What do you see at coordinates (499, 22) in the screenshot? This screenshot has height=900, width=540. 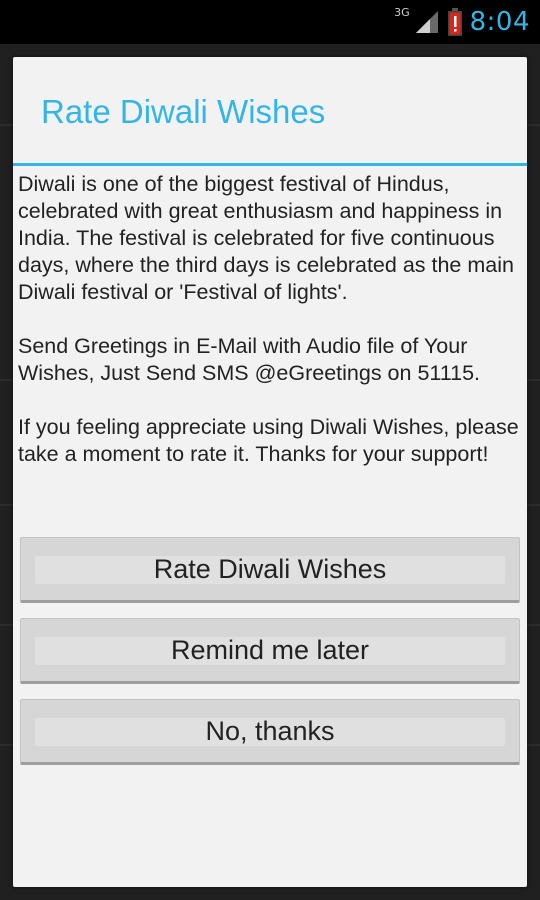 I see `clock: 8:04` at bounding box center [499, 22].